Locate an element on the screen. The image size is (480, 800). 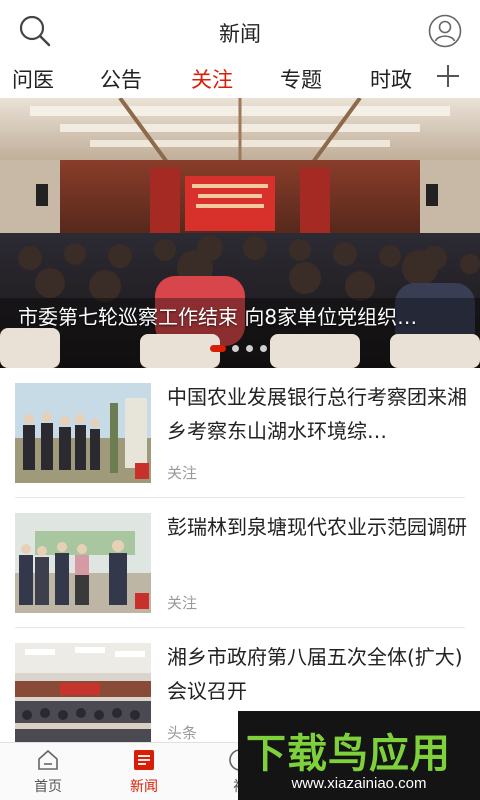
news-headline: 湘乡市政府第八届五次全体(扩大)会议召开 is located at coordinates (315, 674).